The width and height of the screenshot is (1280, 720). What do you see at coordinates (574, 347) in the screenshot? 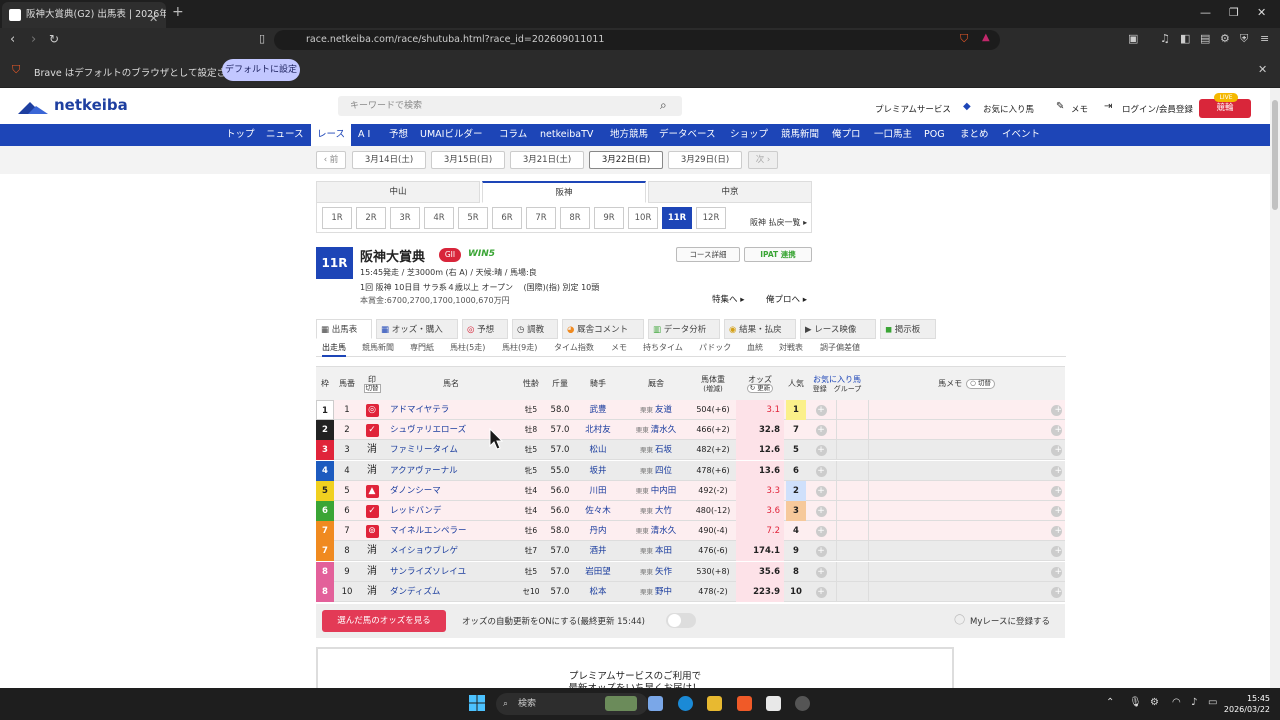
I see `subtab-time-index: タイム指数` at bounding box center [574, 347].